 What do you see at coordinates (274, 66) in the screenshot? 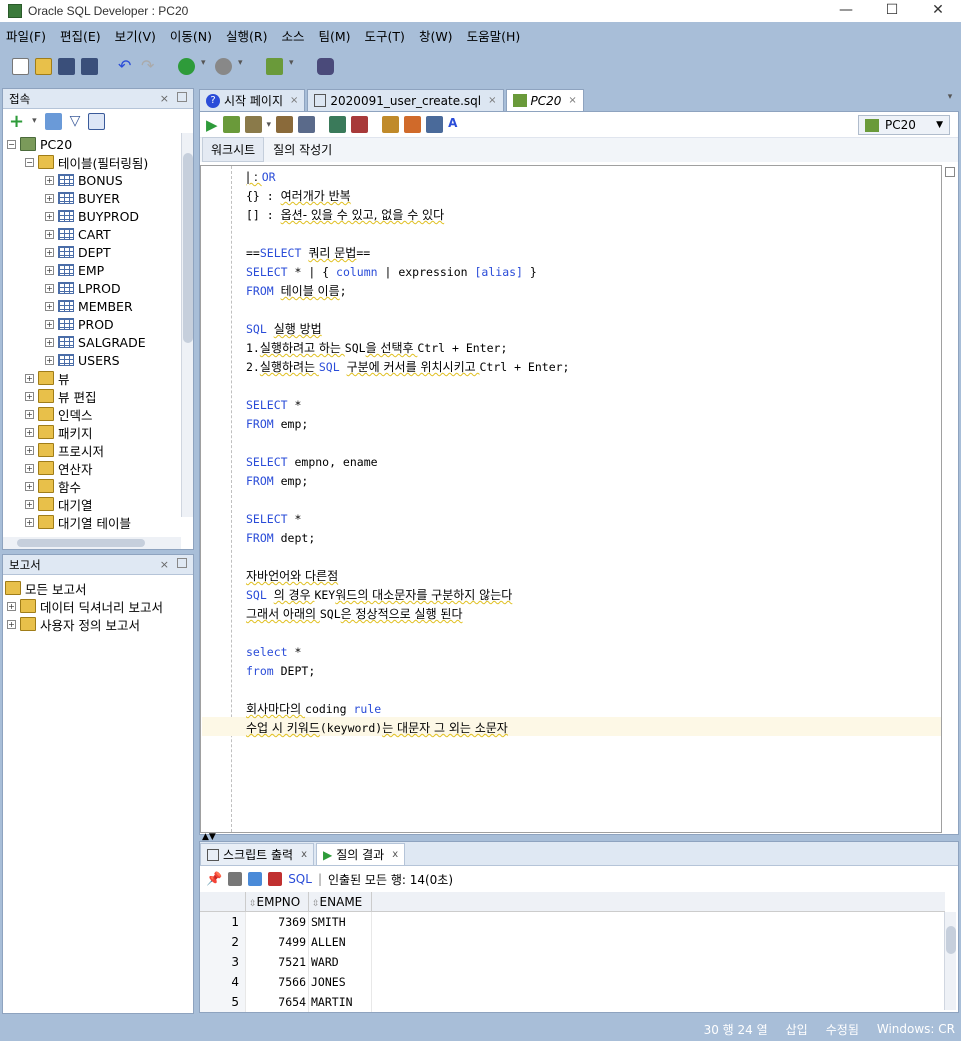
I see `sql-worksheet-icon` at bounding box center [274, 66].